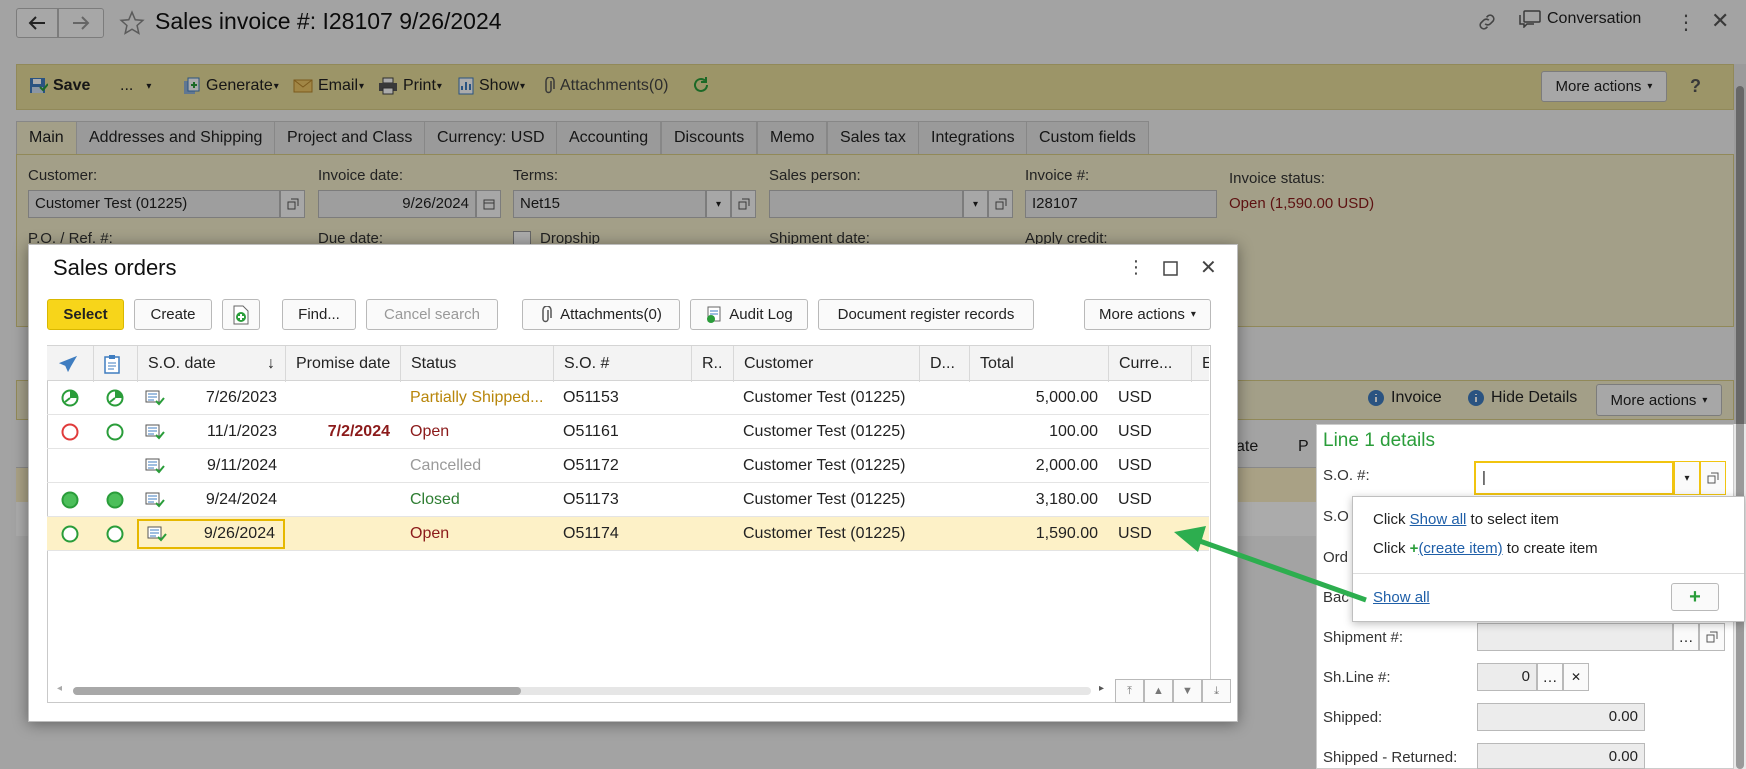 Image resolution: width=1746 pixels, height=769 pixels. I want to click on page-first-button: ⤒, so click(1129, 691).